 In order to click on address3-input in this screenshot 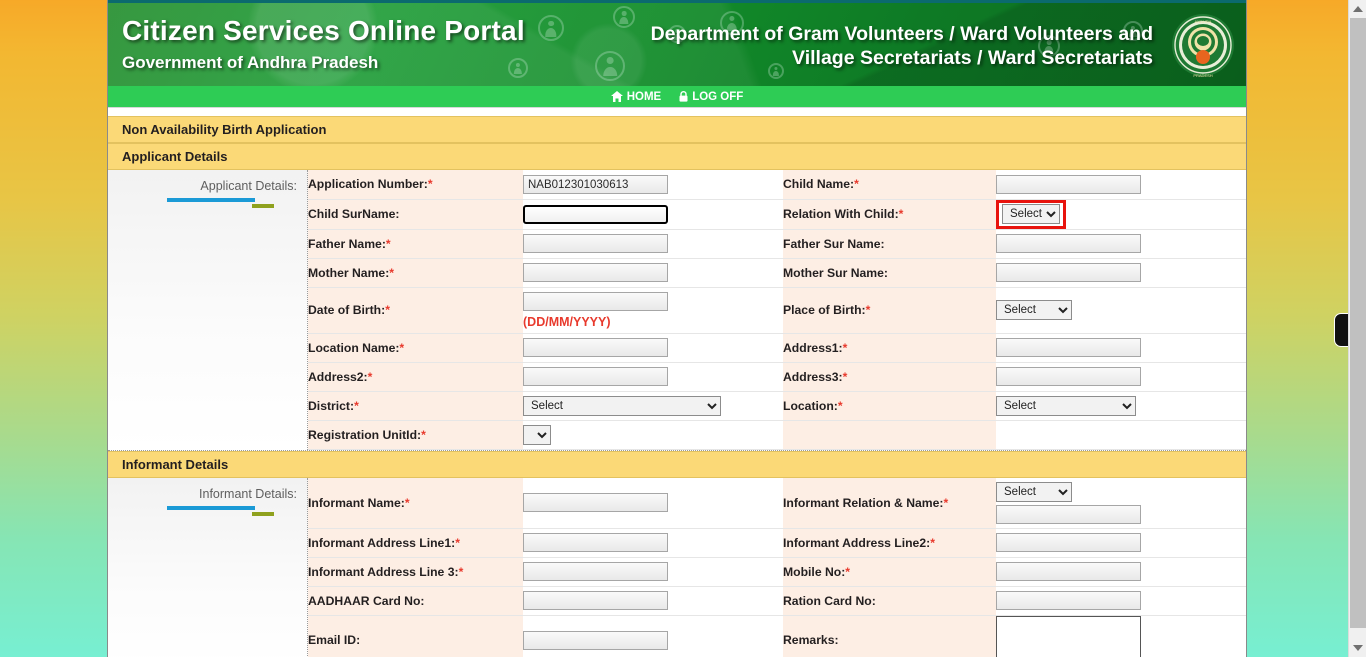, I will do `click(1068, 377)`.